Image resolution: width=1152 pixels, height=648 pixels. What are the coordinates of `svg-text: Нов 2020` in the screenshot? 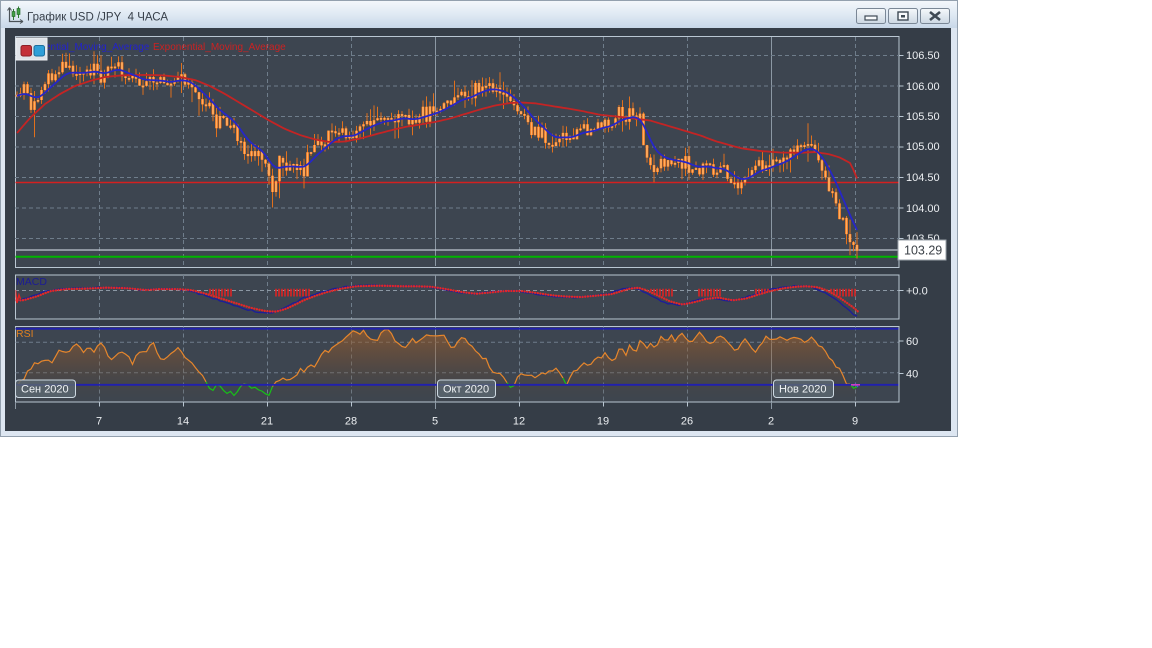 It's located at (802, 390).